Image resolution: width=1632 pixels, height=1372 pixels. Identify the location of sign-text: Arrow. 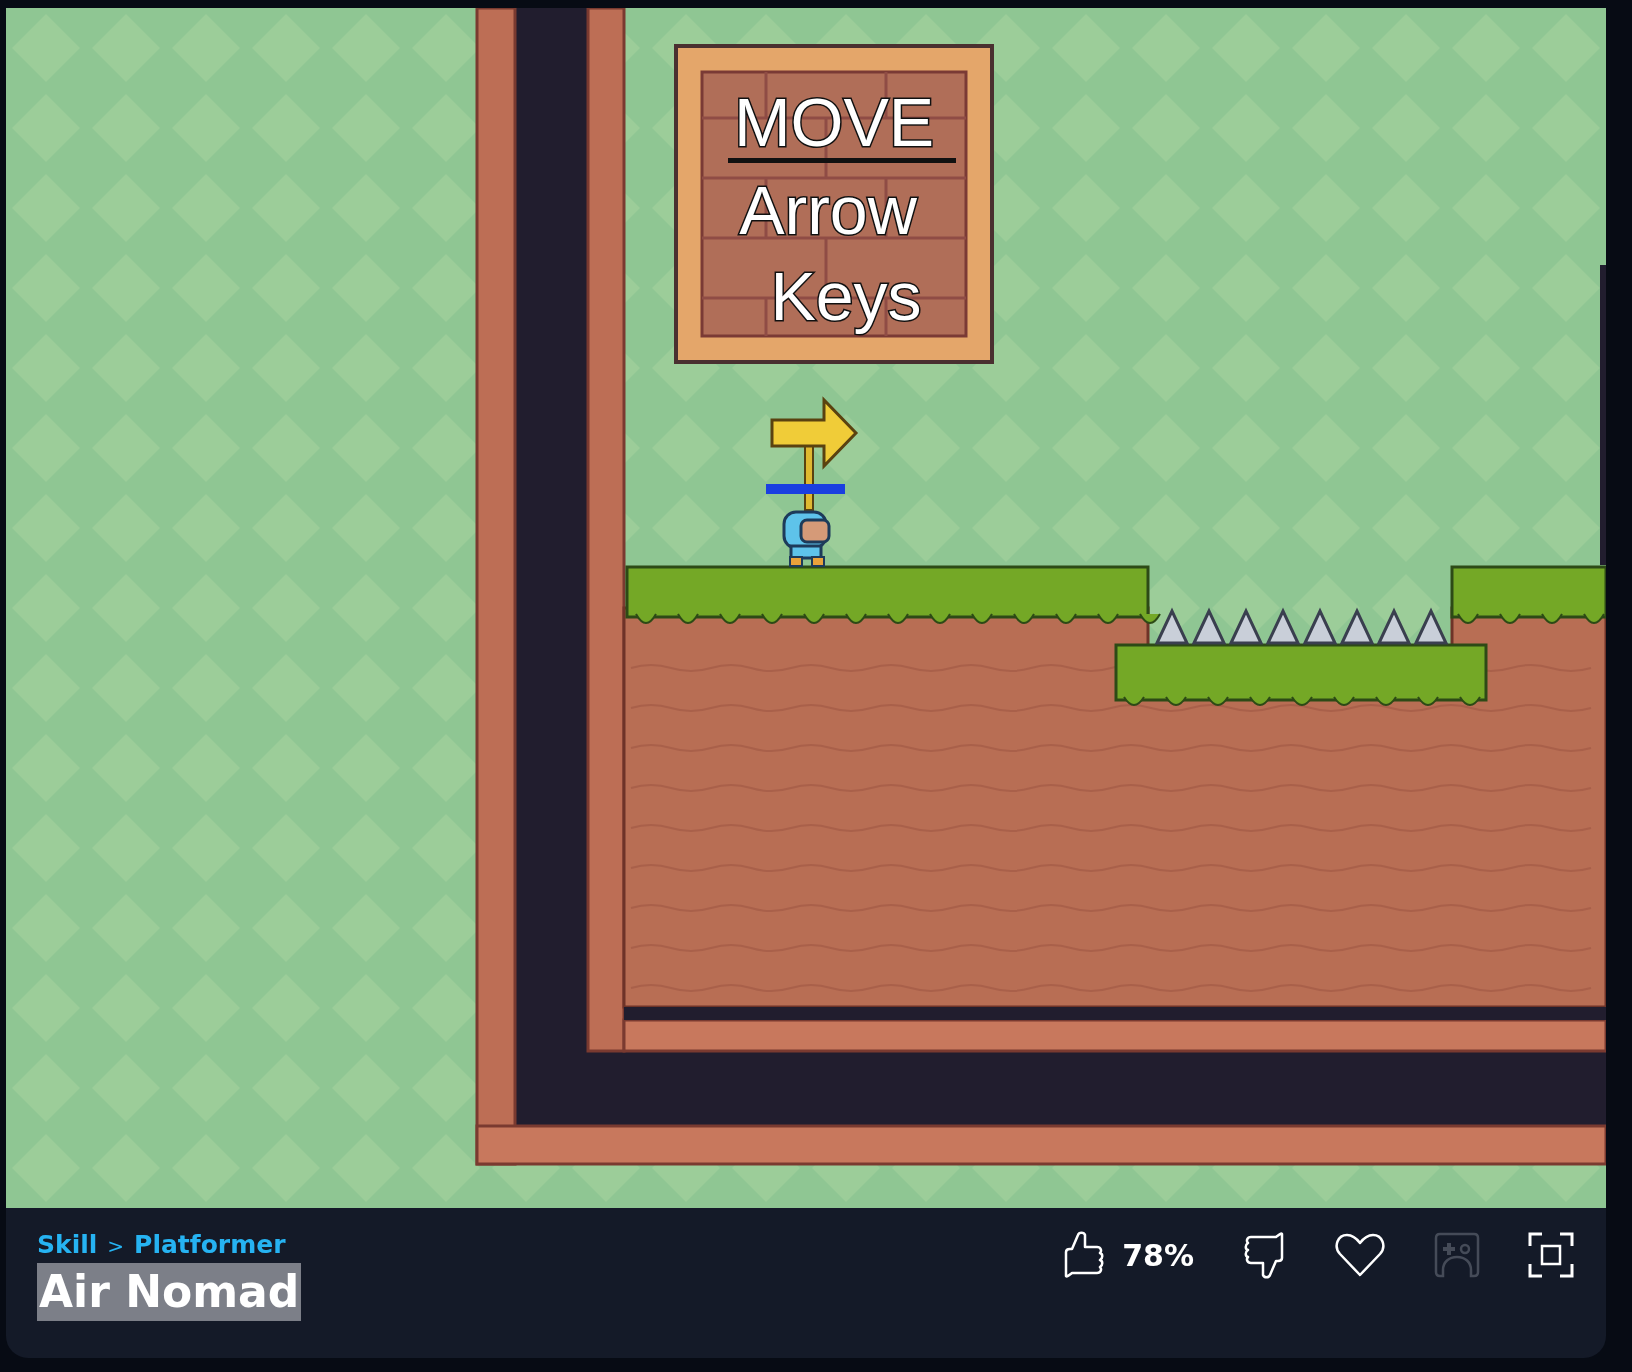
(828, 210).